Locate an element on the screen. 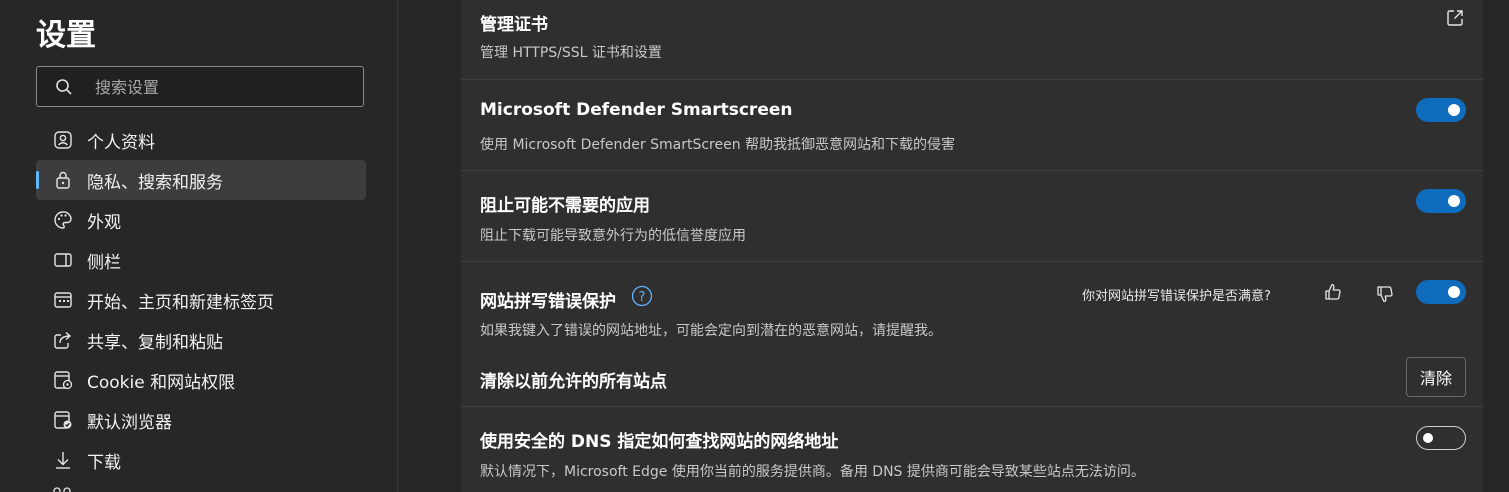 This screenshot has height=492, width=1509. active-indicator is located at coordinates (37, 180).